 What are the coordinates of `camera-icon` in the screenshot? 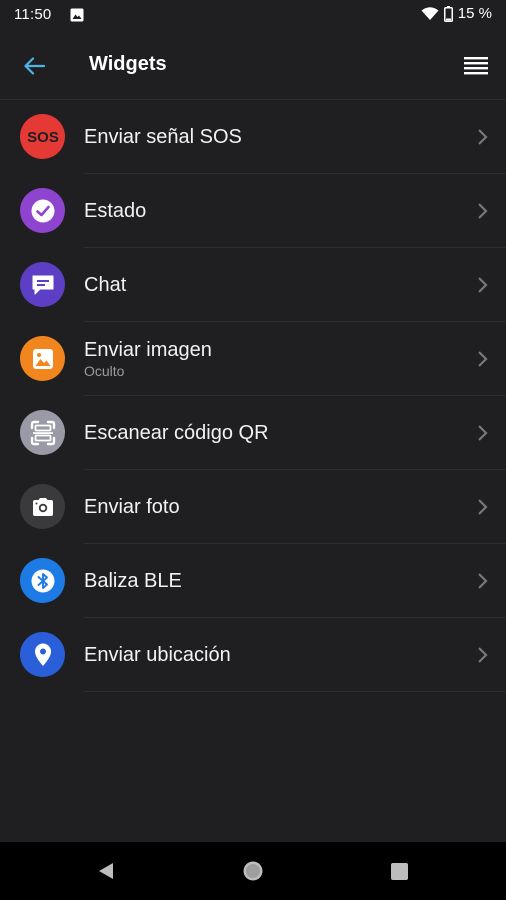 It's located at (42, 506).